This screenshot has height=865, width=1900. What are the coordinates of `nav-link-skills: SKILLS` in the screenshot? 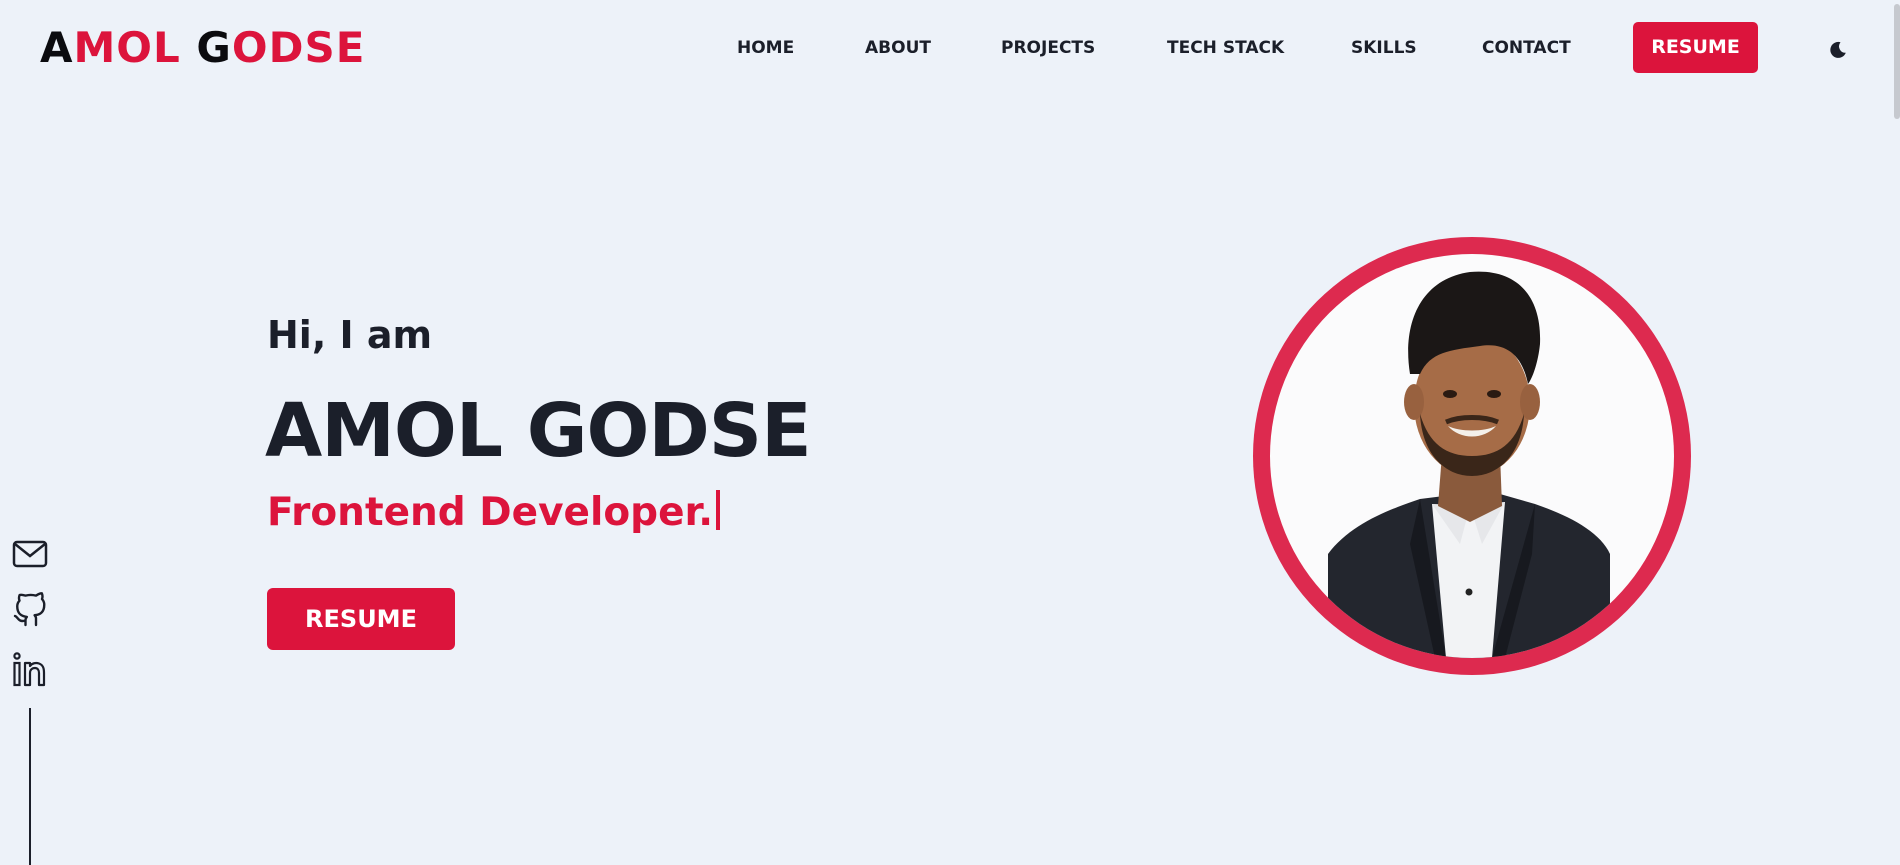 It's located at (1384, 48).